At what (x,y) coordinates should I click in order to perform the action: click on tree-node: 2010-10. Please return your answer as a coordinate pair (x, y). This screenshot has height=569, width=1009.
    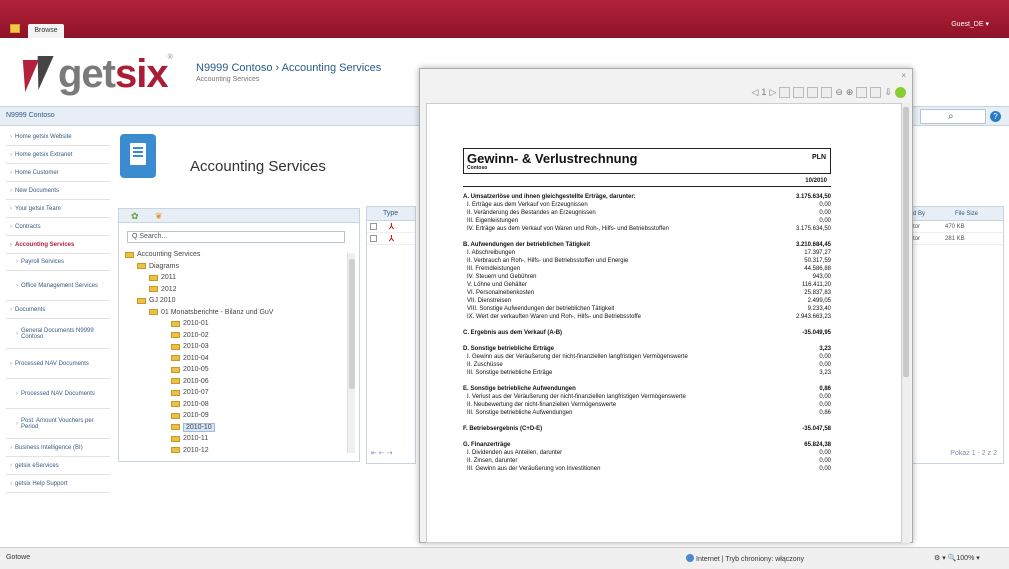
    Looking at the image, I should click on (236, 428).